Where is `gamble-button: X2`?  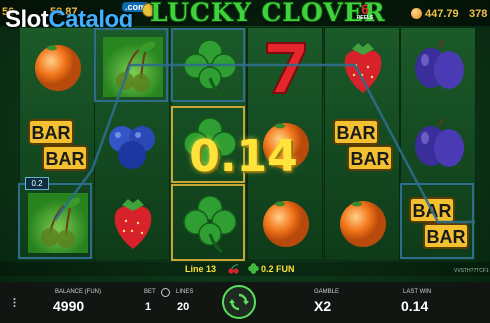 gamble-button: X2 is located at coordinates (322, 306).